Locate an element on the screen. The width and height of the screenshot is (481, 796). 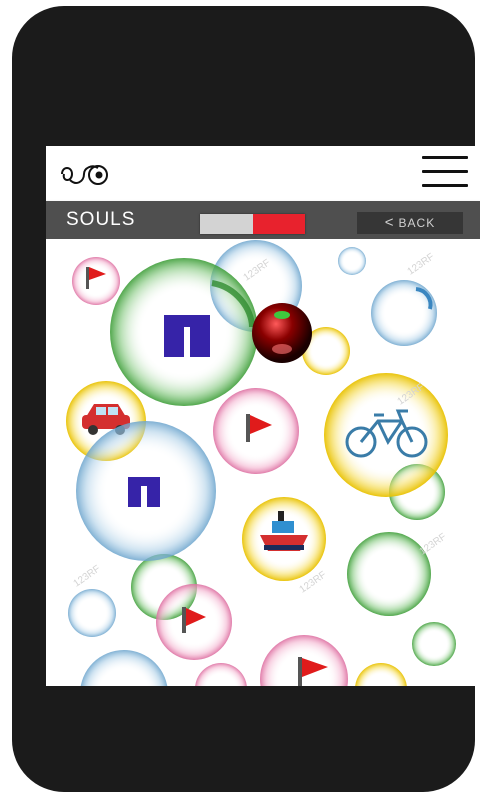
top-bar is located at coordinates (263, 173).